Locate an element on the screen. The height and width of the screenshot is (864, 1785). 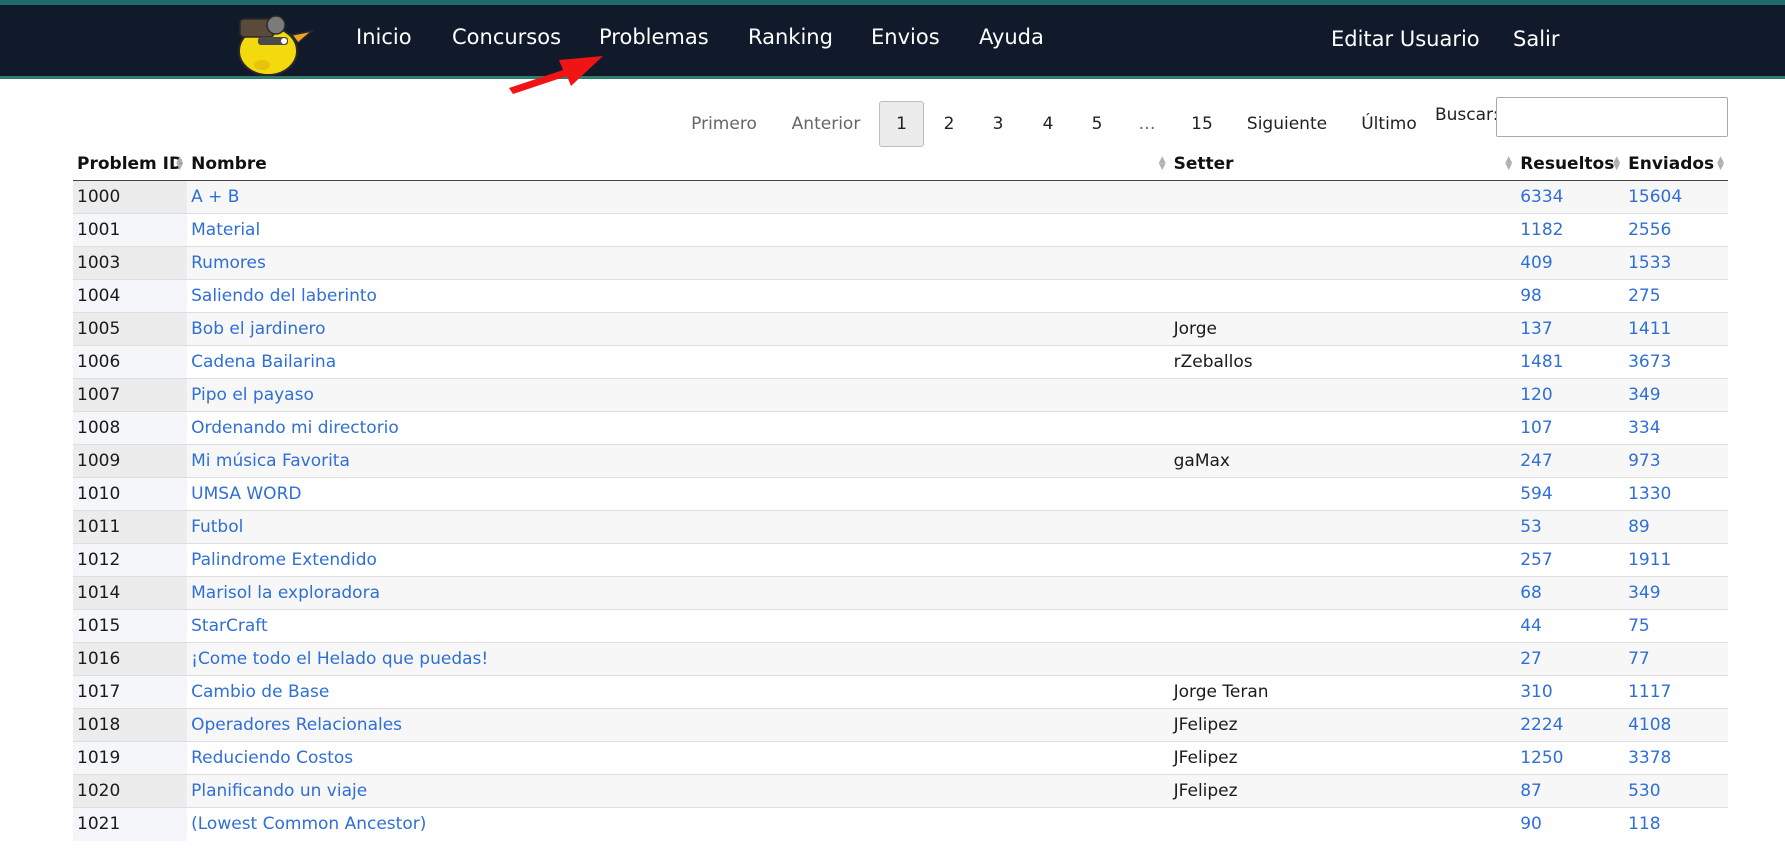
solved-count-link: 53 is located at coordinates (1570, 527).